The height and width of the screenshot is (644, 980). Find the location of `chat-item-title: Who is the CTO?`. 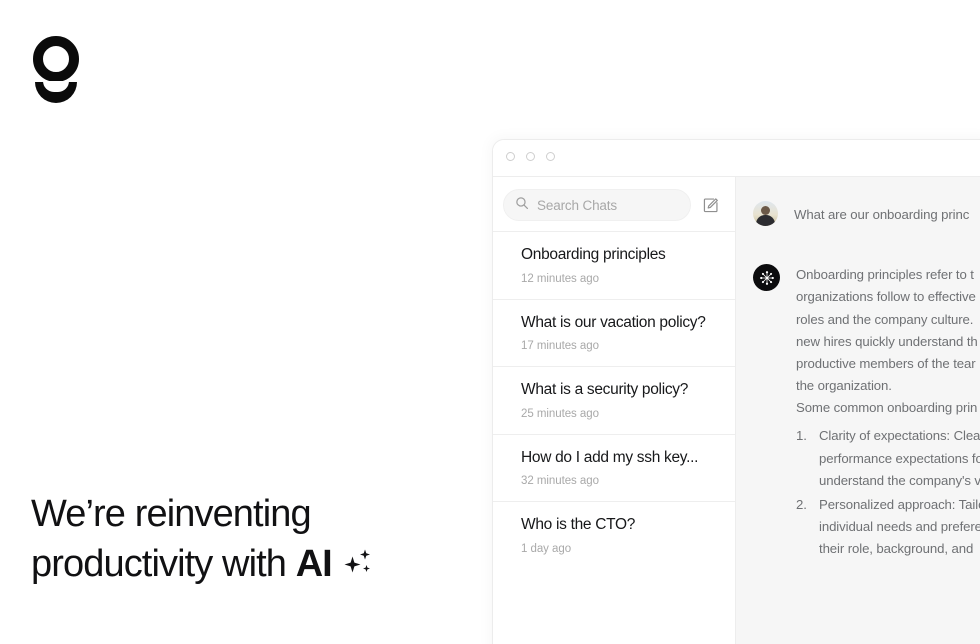

chat-item-title: Who is the CTO? is located at coordinates (578, 525).